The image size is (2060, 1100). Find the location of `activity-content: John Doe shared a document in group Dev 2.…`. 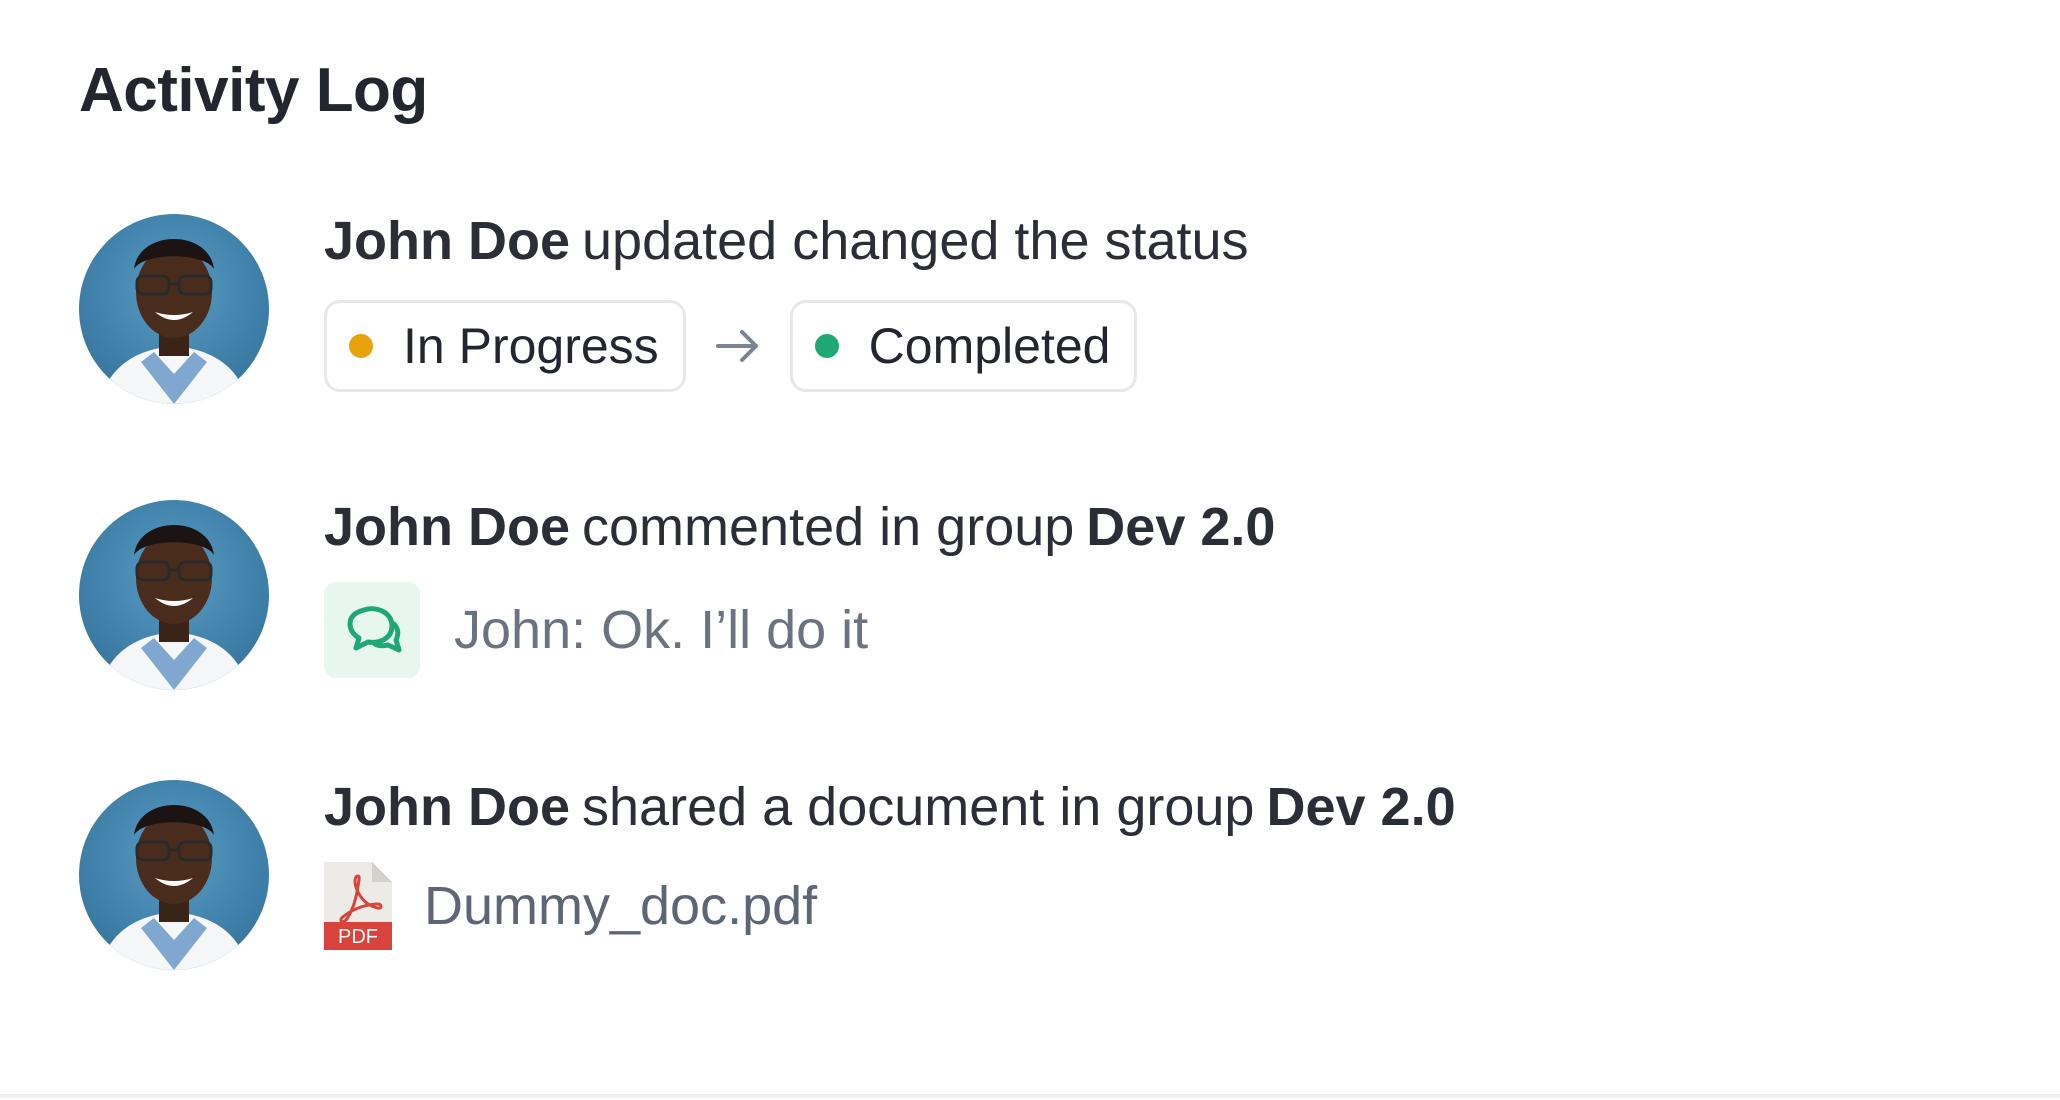

activity-content: John Doe shared a document in group Dev 2.… is located at coordinates (890, 865).